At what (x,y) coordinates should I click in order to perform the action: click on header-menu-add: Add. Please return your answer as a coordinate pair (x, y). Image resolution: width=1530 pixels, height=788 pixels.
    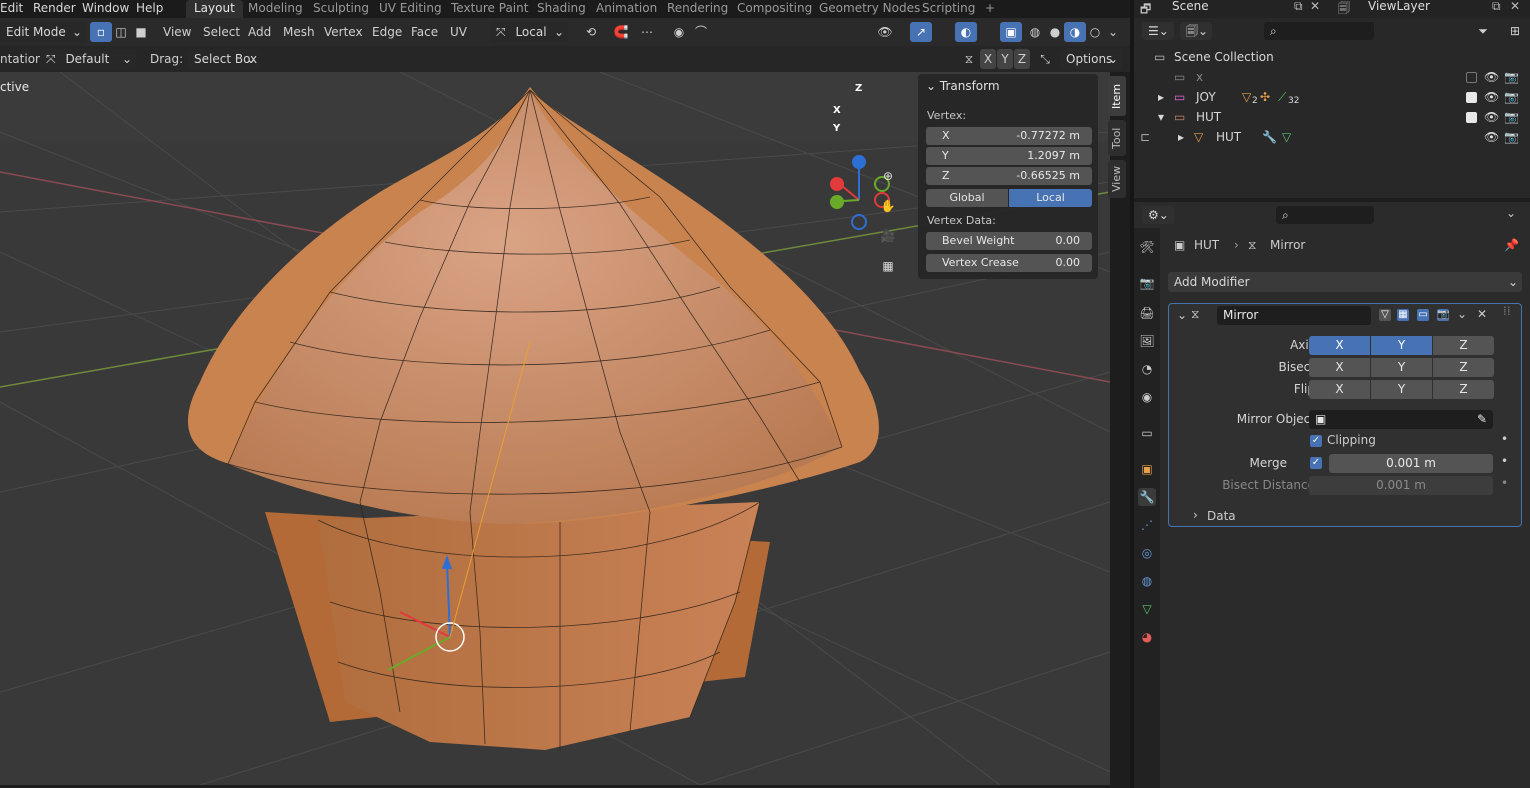
    Looking at the image, I should click on (259, 32).